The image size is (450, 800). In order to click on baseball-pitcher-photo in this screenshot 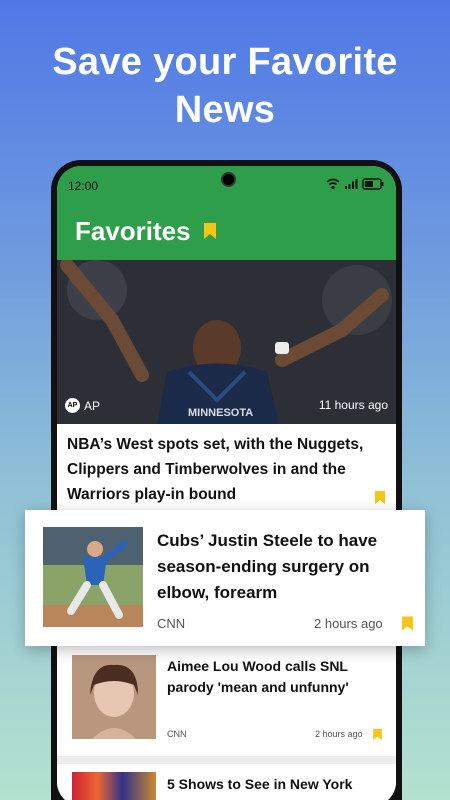, I will do `click(93, 577)`.